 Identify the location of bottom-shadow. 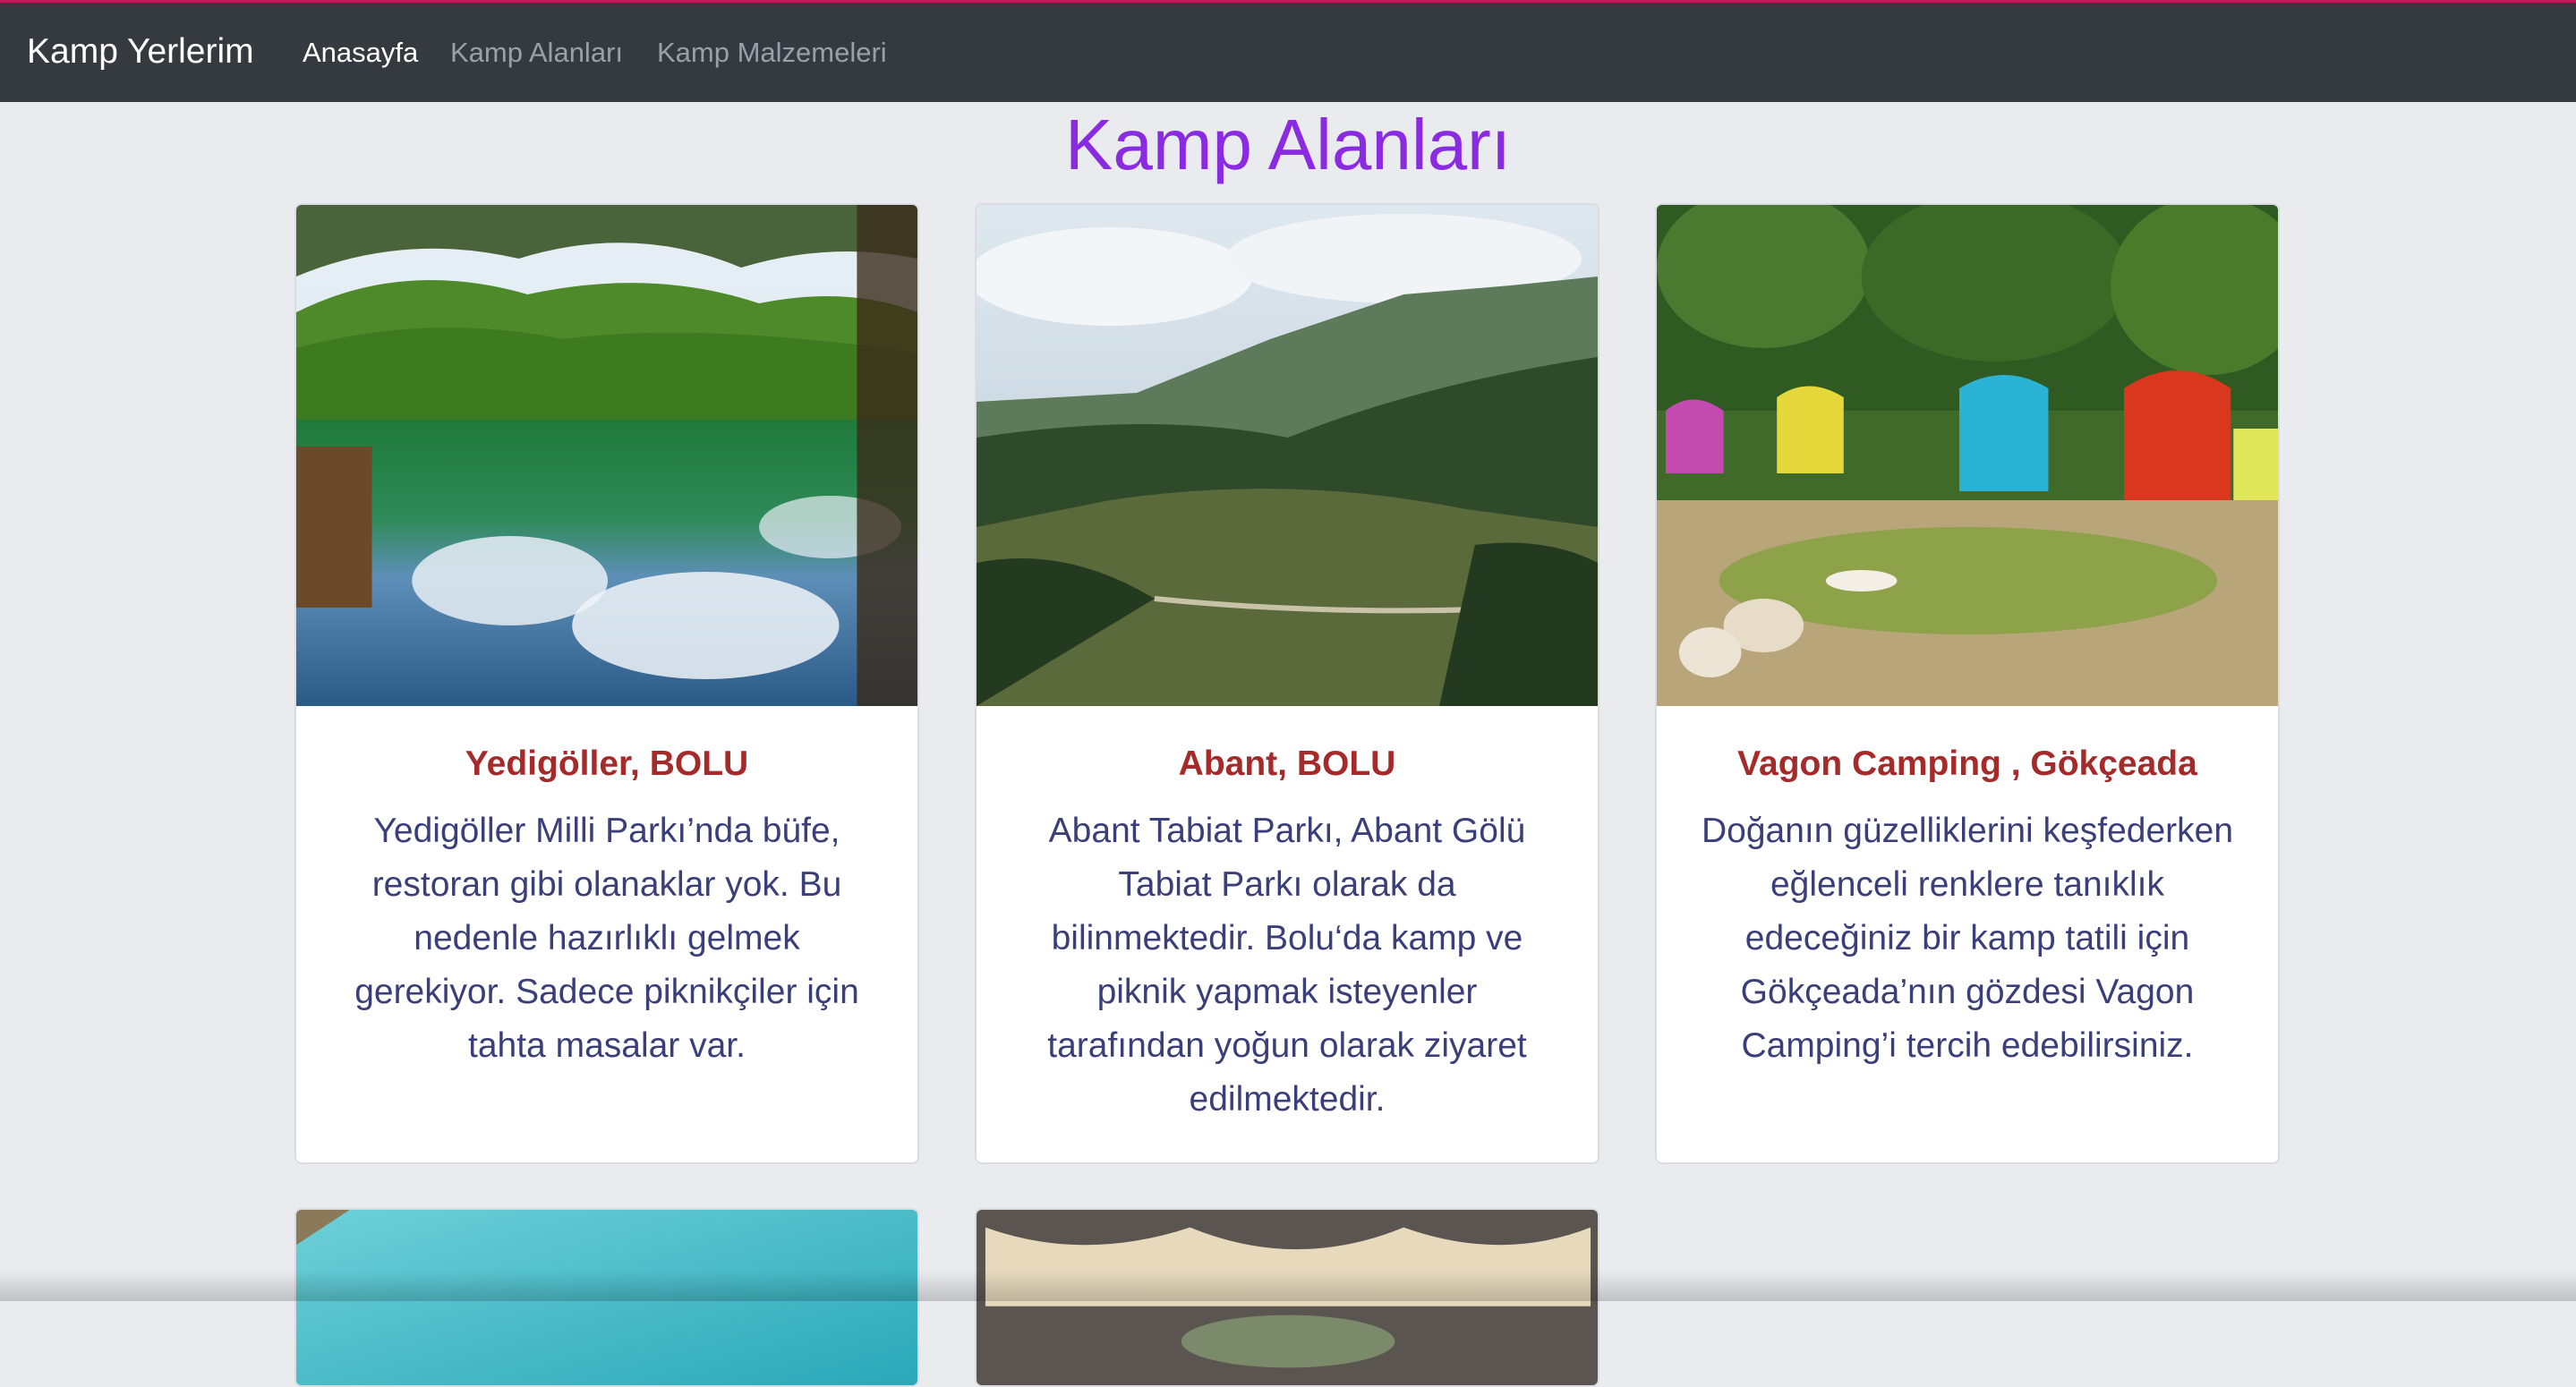
(1288, 1286).